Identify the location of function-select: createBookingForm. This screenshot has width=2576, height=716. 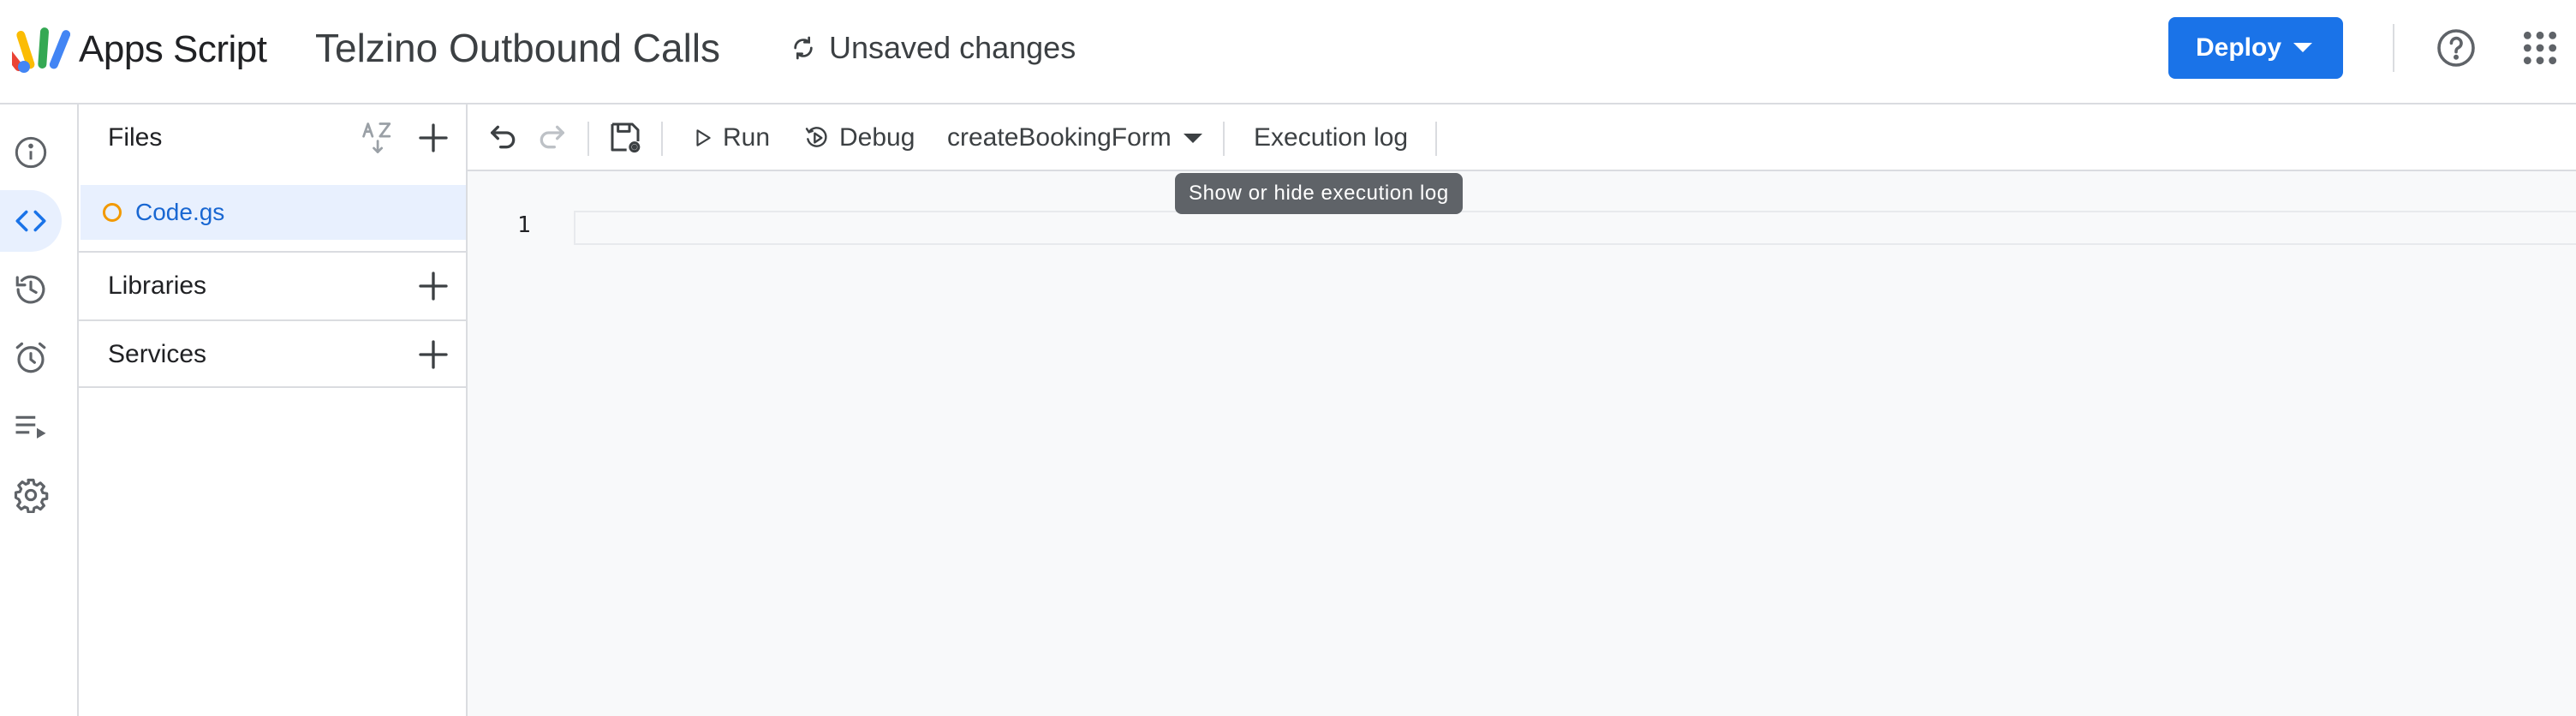
(1074, 138).